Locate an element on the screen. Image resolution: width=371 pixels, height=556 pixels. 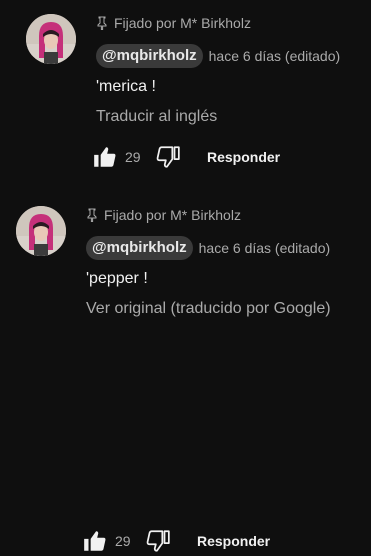
comment-text: 'pepper ! is located at coordinates (117, 278).